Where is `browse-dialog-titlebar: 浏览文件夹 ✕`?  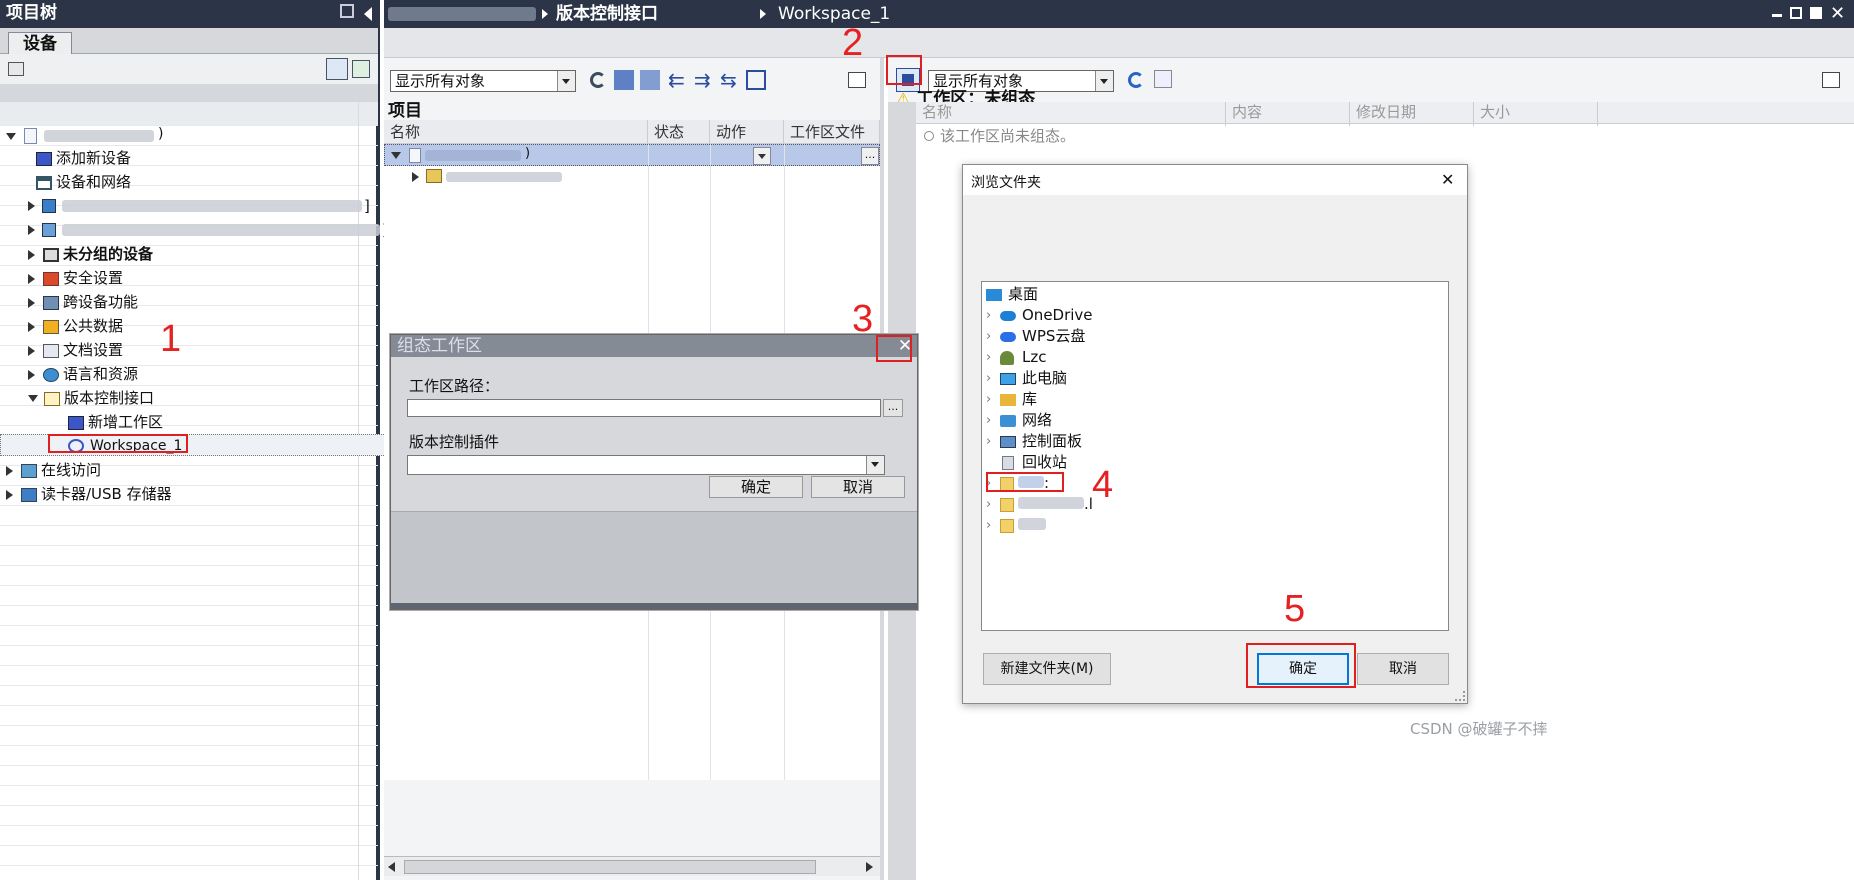 browse-dialog-titlebar: 浏览文件夹 ✕ is located at coordinates (1215, 180).